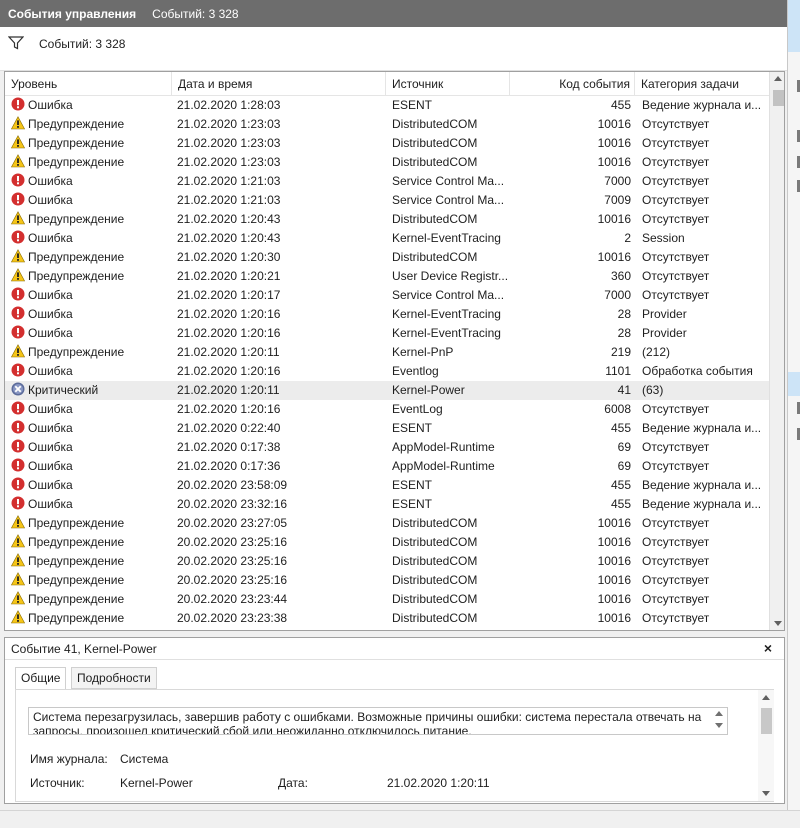 The image size is (800, 828). What do you see at coordinates (228, 390) in the screenshot?
I see `date-cell: 21.02.2020 1:20:11` at bounding box center [228, 390].